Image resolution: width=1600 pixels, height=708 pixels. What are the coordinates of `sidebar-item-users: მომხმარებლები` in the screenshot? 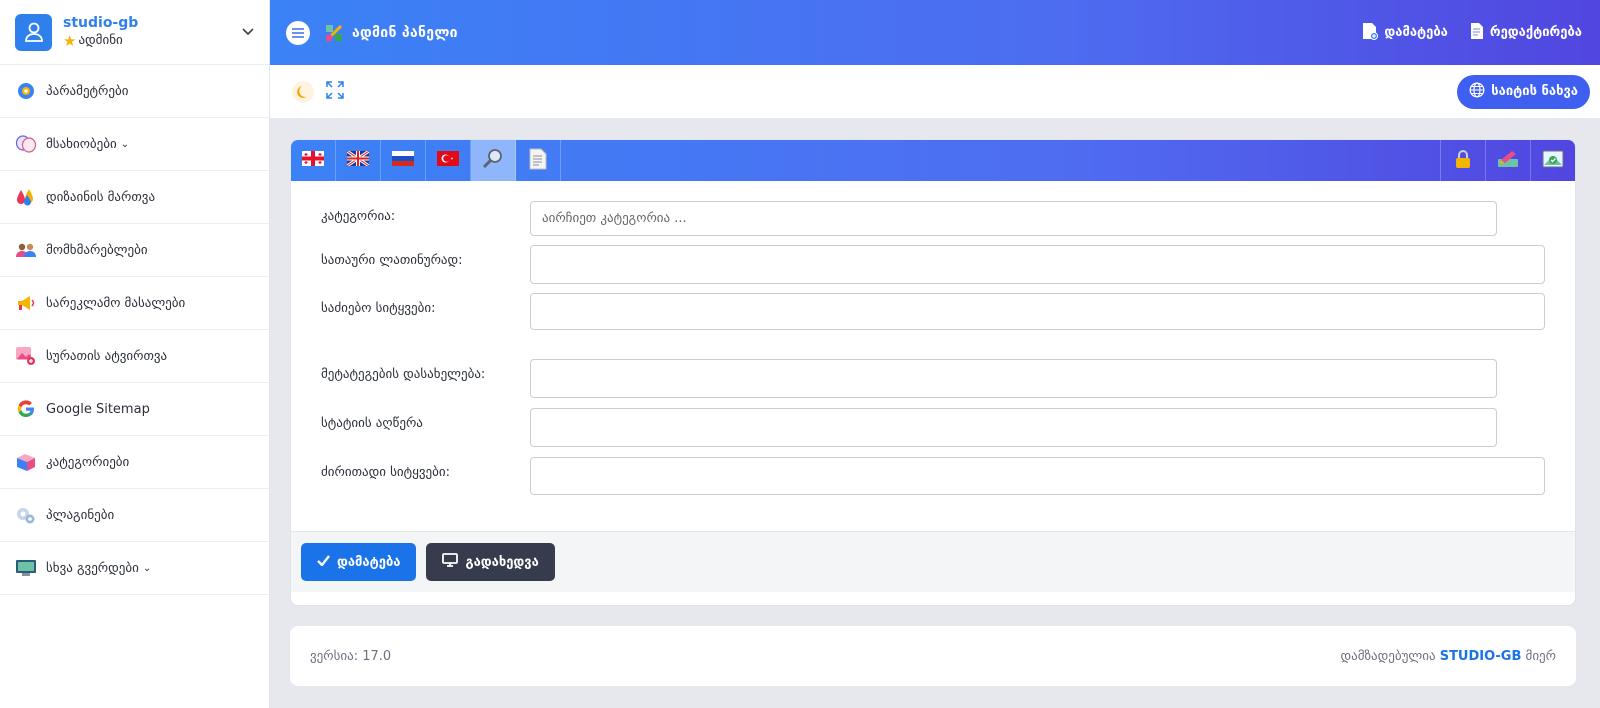 It's located at (134, 250).